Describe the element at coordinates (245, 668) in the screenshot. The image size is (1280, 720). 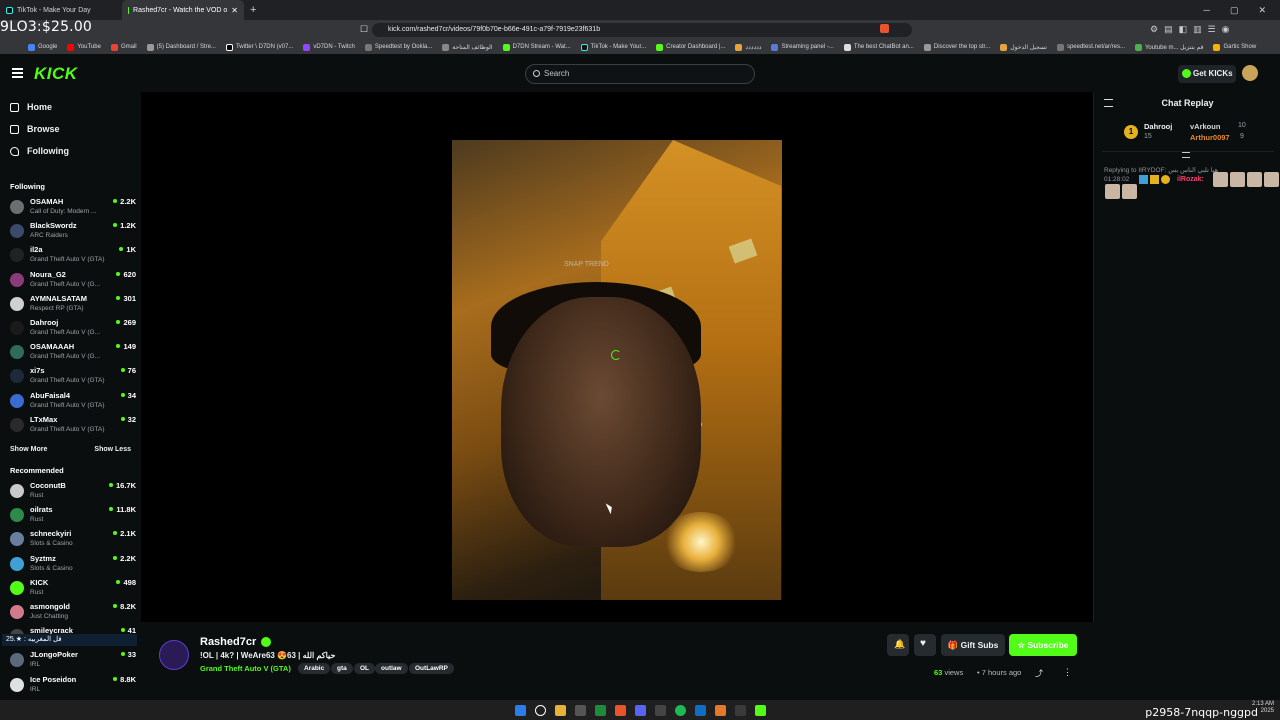
I see `stream-category: Grand Theft Auto V (GTA)` at that location.